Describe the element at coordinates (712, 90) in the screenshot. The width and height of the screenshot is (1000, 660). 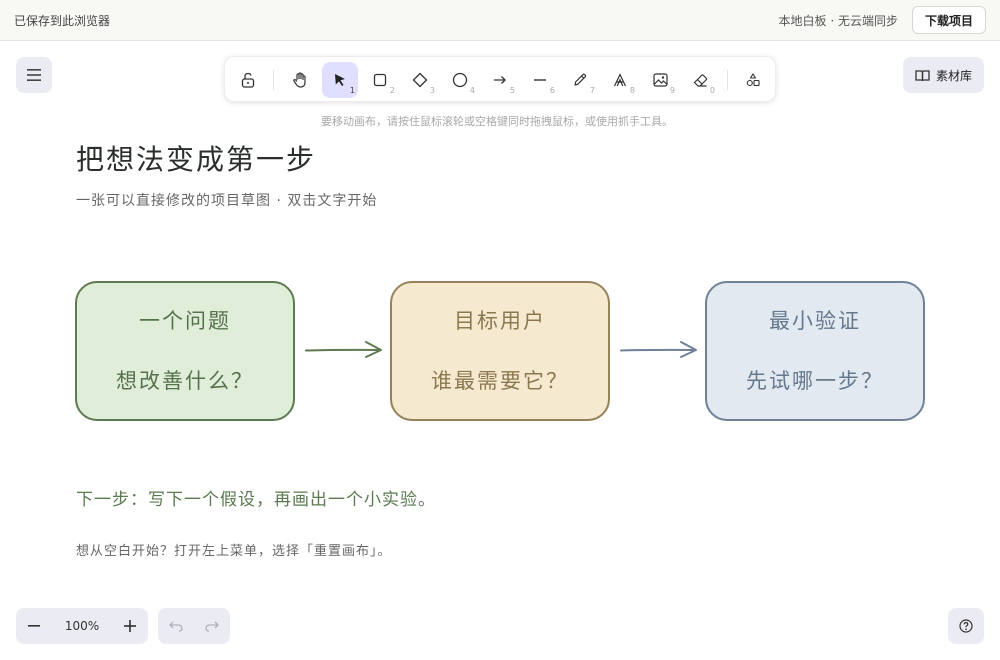
I see `shortcut-key: 0` at that location.